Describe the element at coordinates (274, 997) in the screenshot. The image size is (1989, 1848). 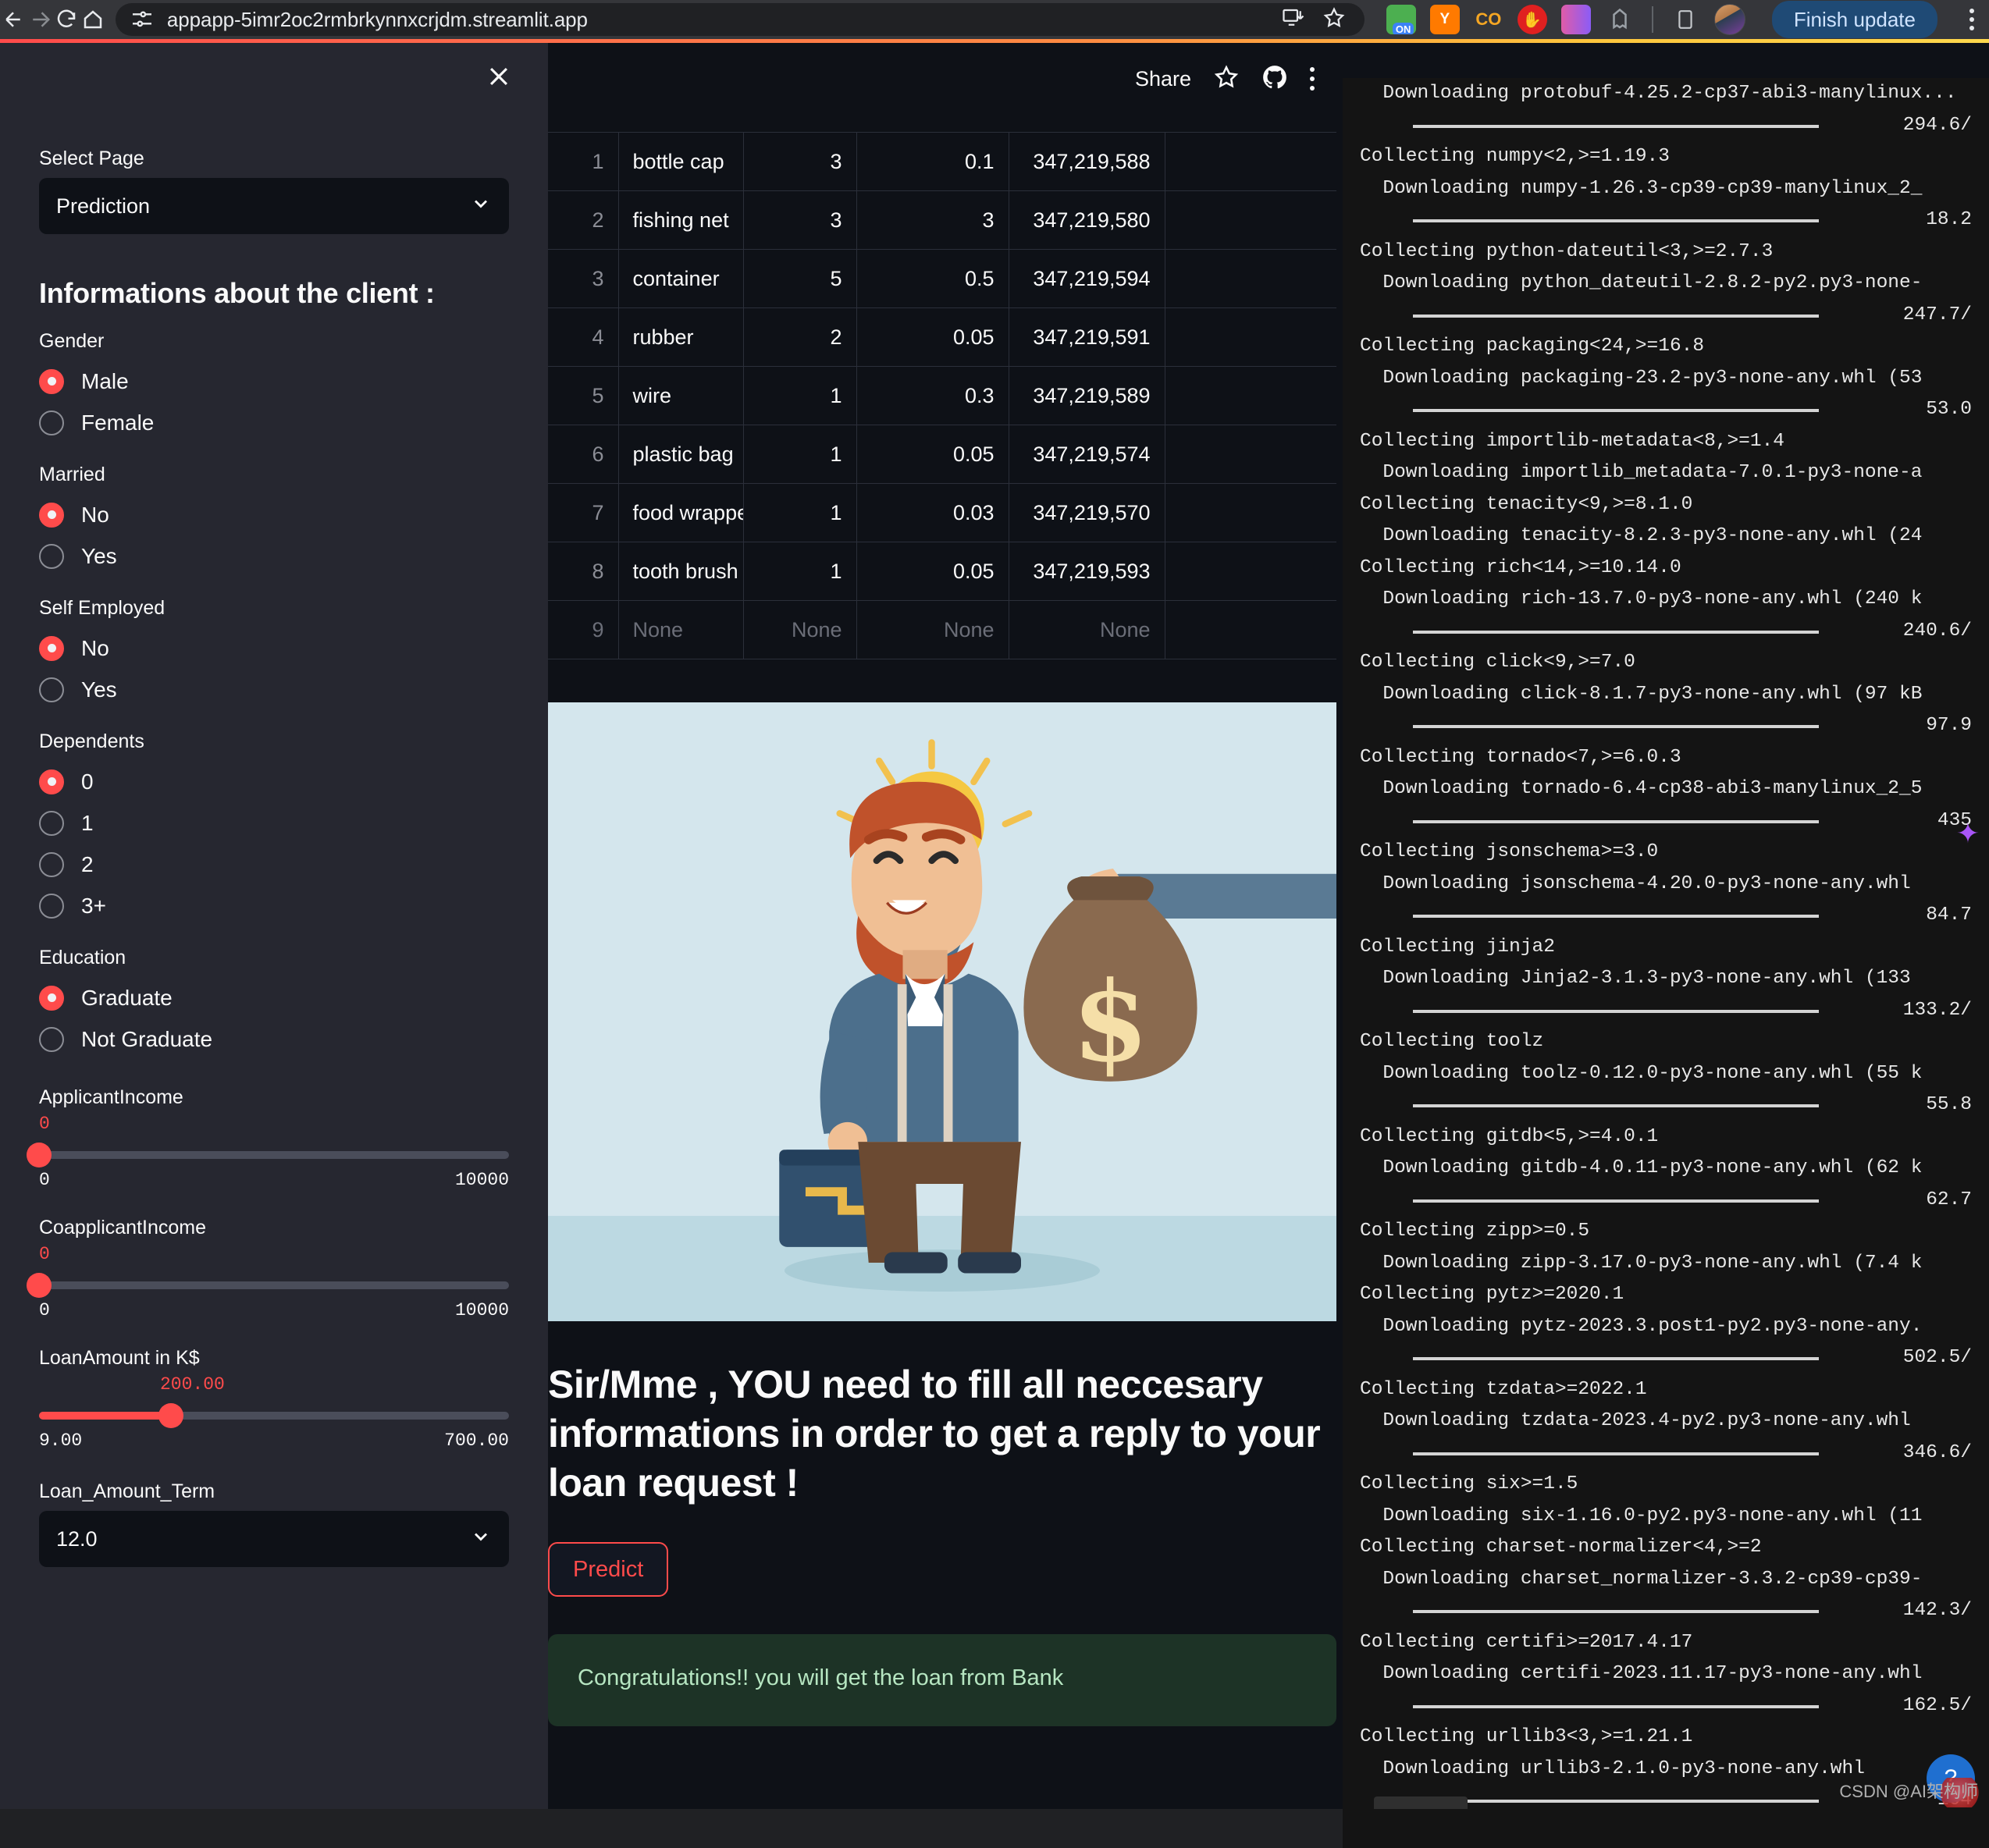
I see `radio-option-graduate: Graduate` at that location.